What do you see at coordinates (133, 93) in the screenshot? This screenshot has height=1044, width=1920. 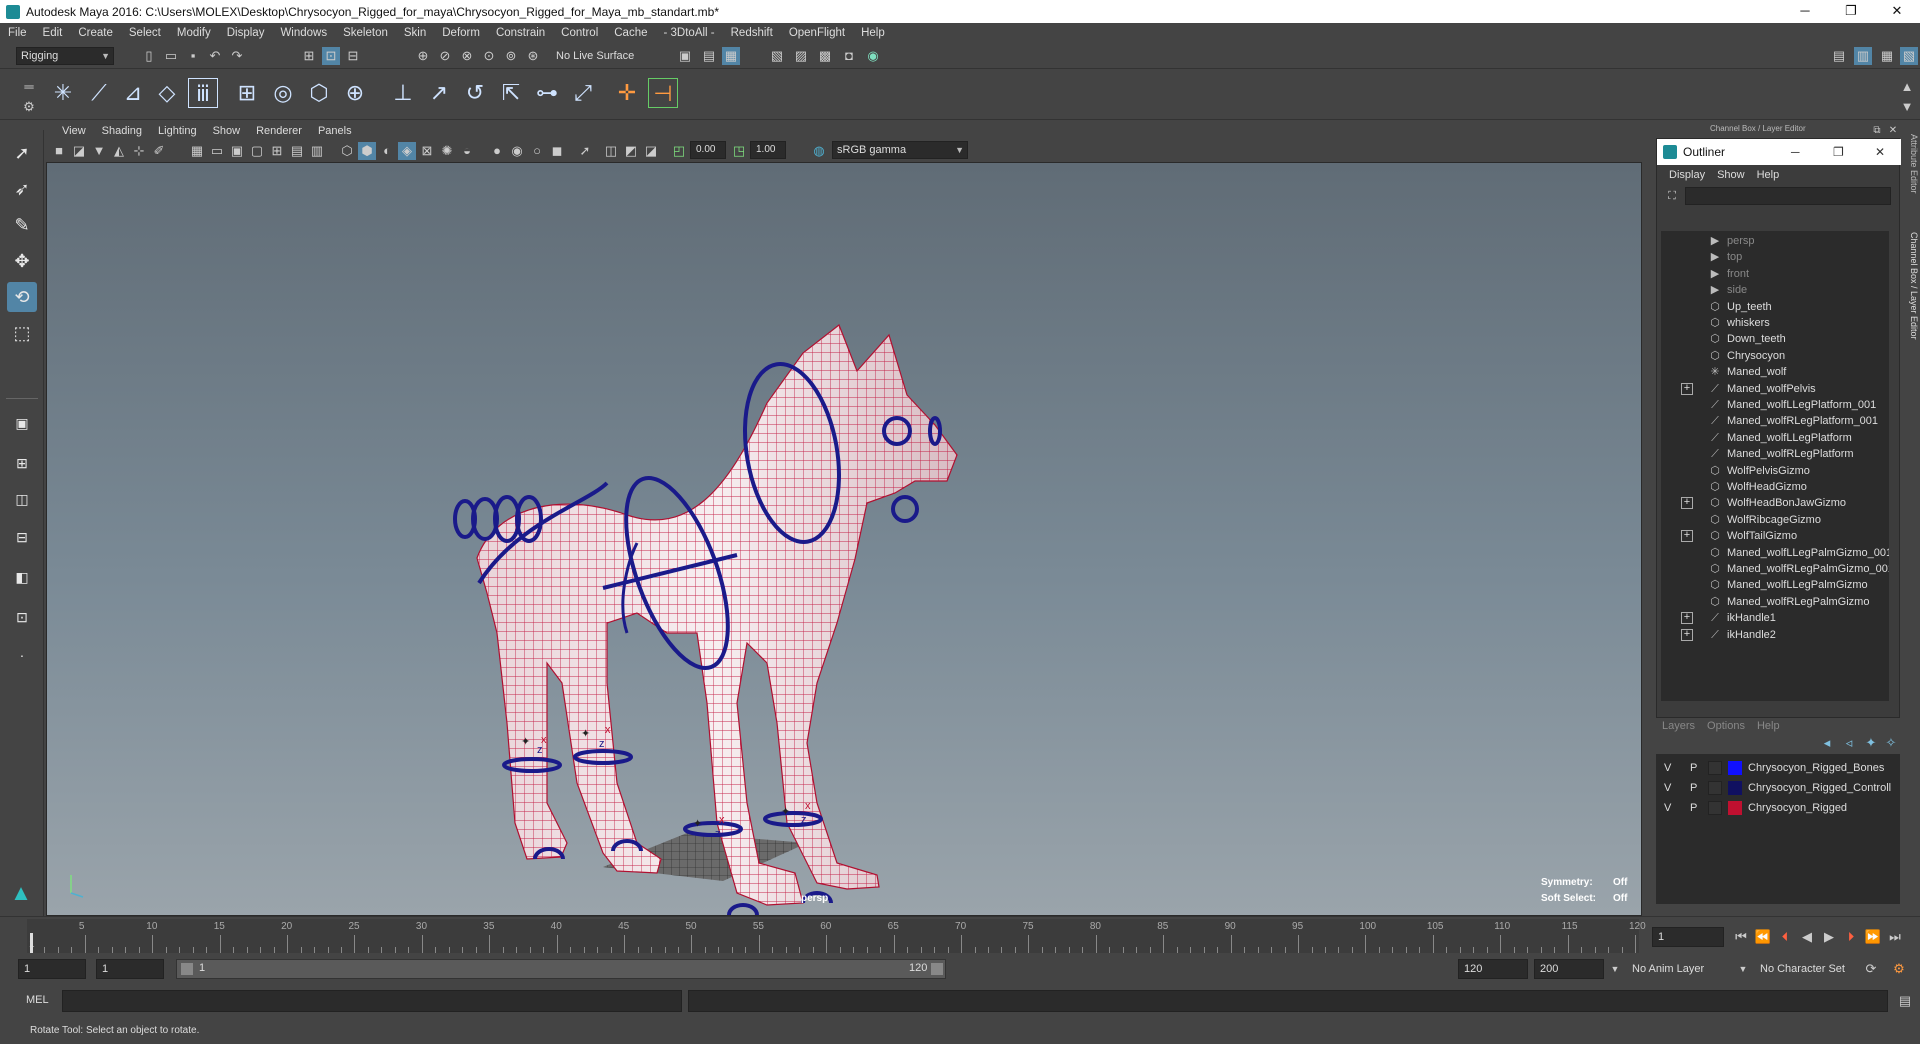 I see `mirror-joint-icon: ⊿` at bounding box center [133, 93].